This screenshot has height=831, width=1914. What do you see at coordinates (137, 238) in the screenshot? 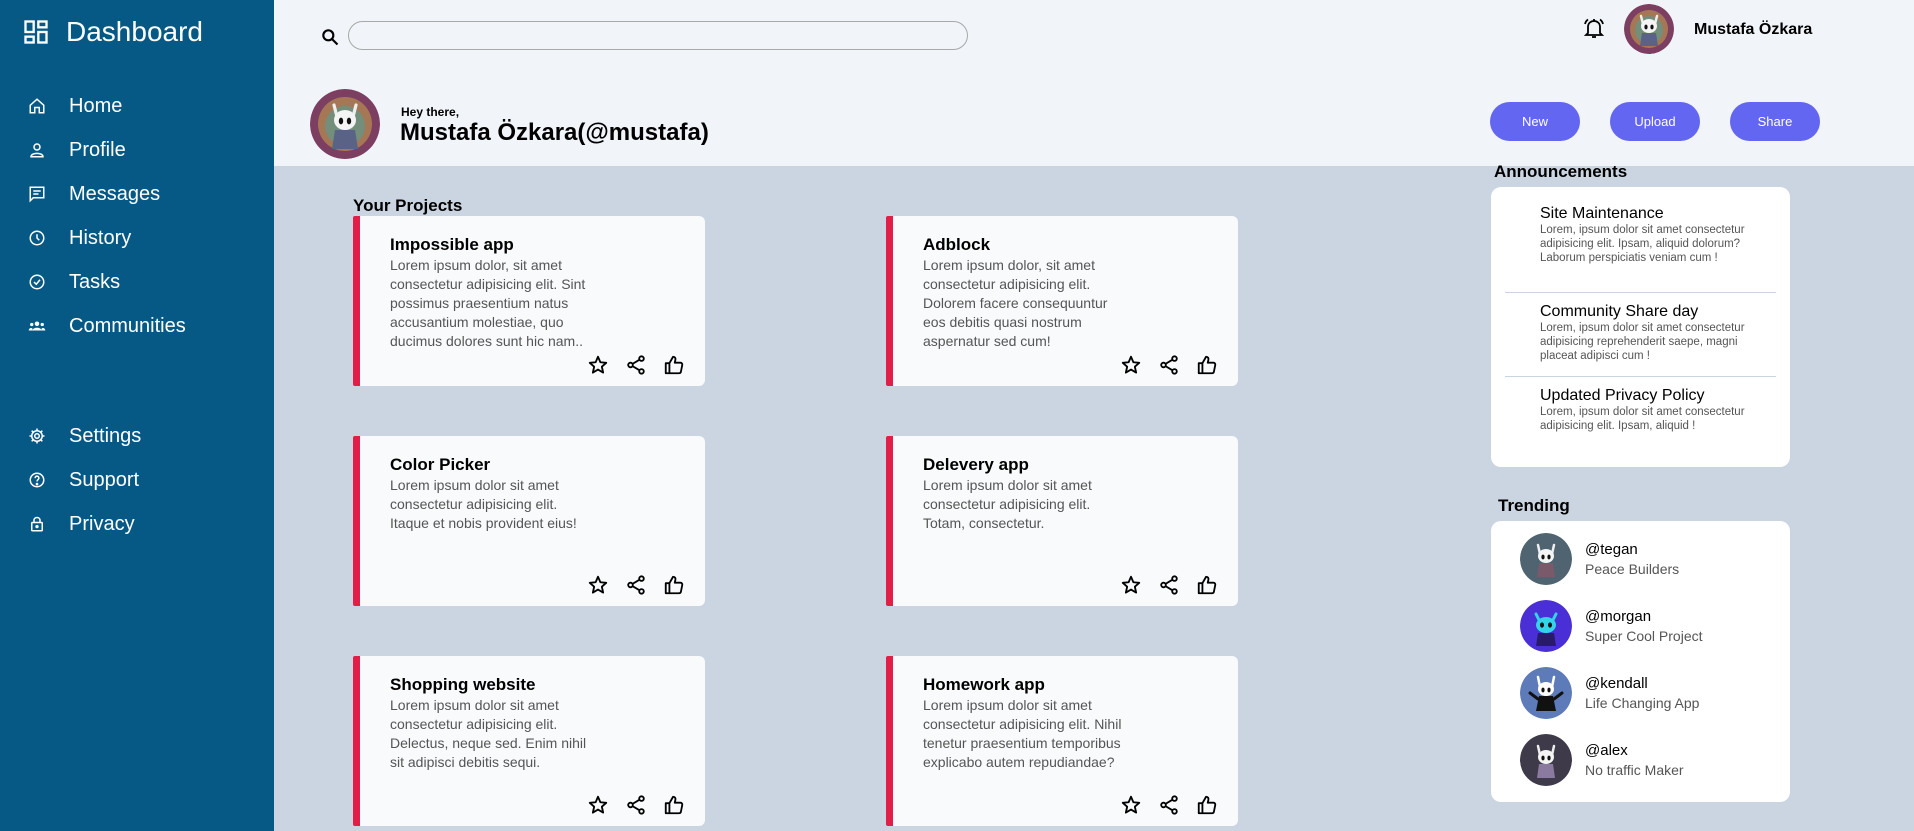
I see `sidebar-item-history: History` at bounding box center [137, 238].